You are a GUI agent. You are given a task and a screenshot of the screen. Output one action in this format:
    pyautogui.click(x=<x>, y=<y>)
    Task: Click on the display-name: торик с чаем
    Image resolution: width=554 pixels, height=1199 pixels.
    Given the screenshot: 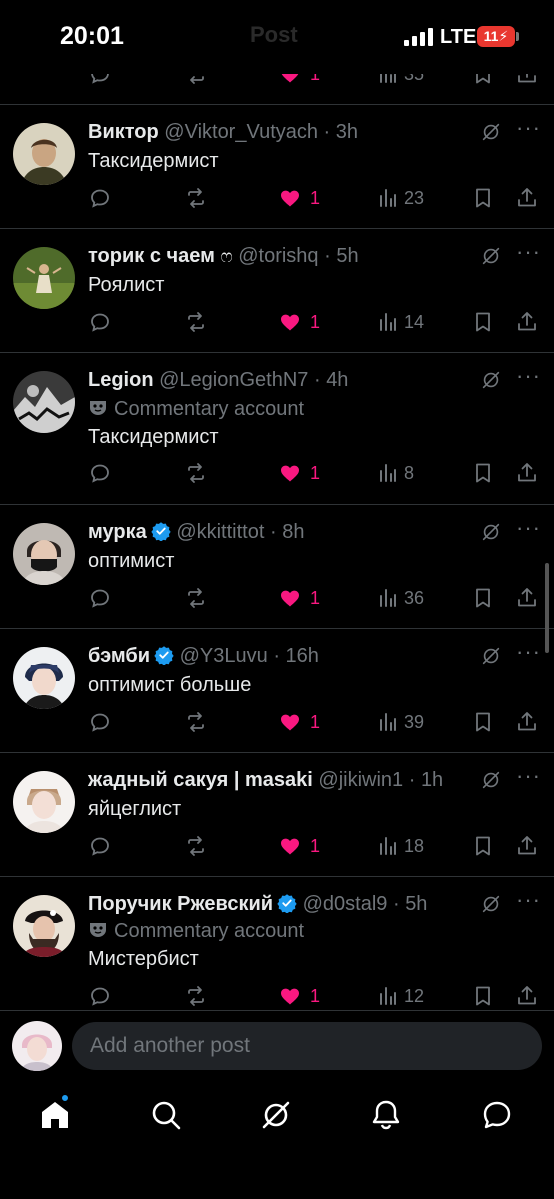 What is the action you would take?
    pyautogui.click(x=151, y=256)
    